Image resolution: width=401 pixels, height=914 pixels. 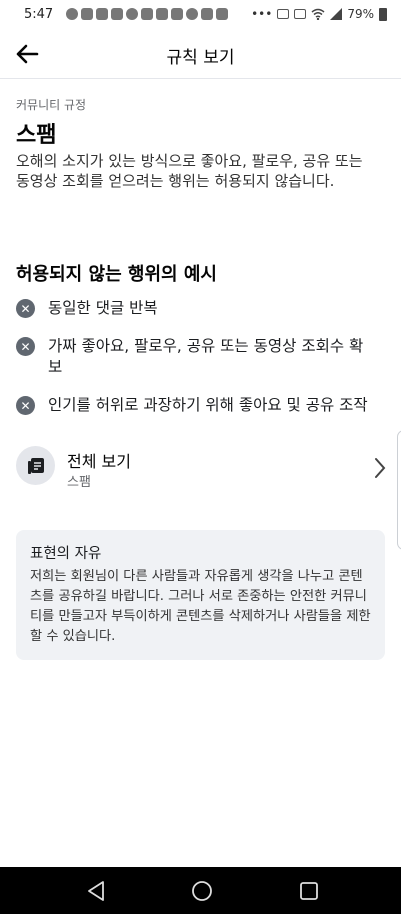 What do you see at coordinates (360, 14) in the screenshot?
I see `battery-percent: 79%` at bounding box center [360, 14].